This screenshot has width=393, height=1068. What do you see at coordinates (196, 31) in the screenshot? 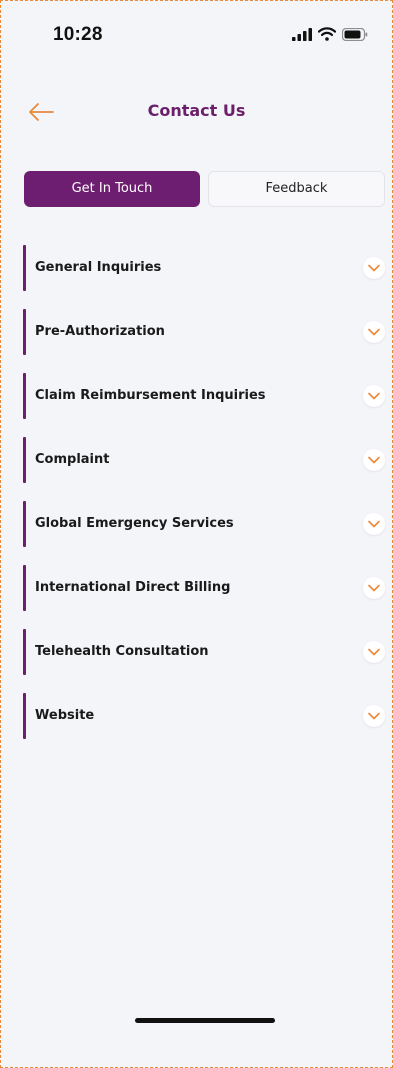
I see `status-bar: 10:28` at bounding box center [196, 31].